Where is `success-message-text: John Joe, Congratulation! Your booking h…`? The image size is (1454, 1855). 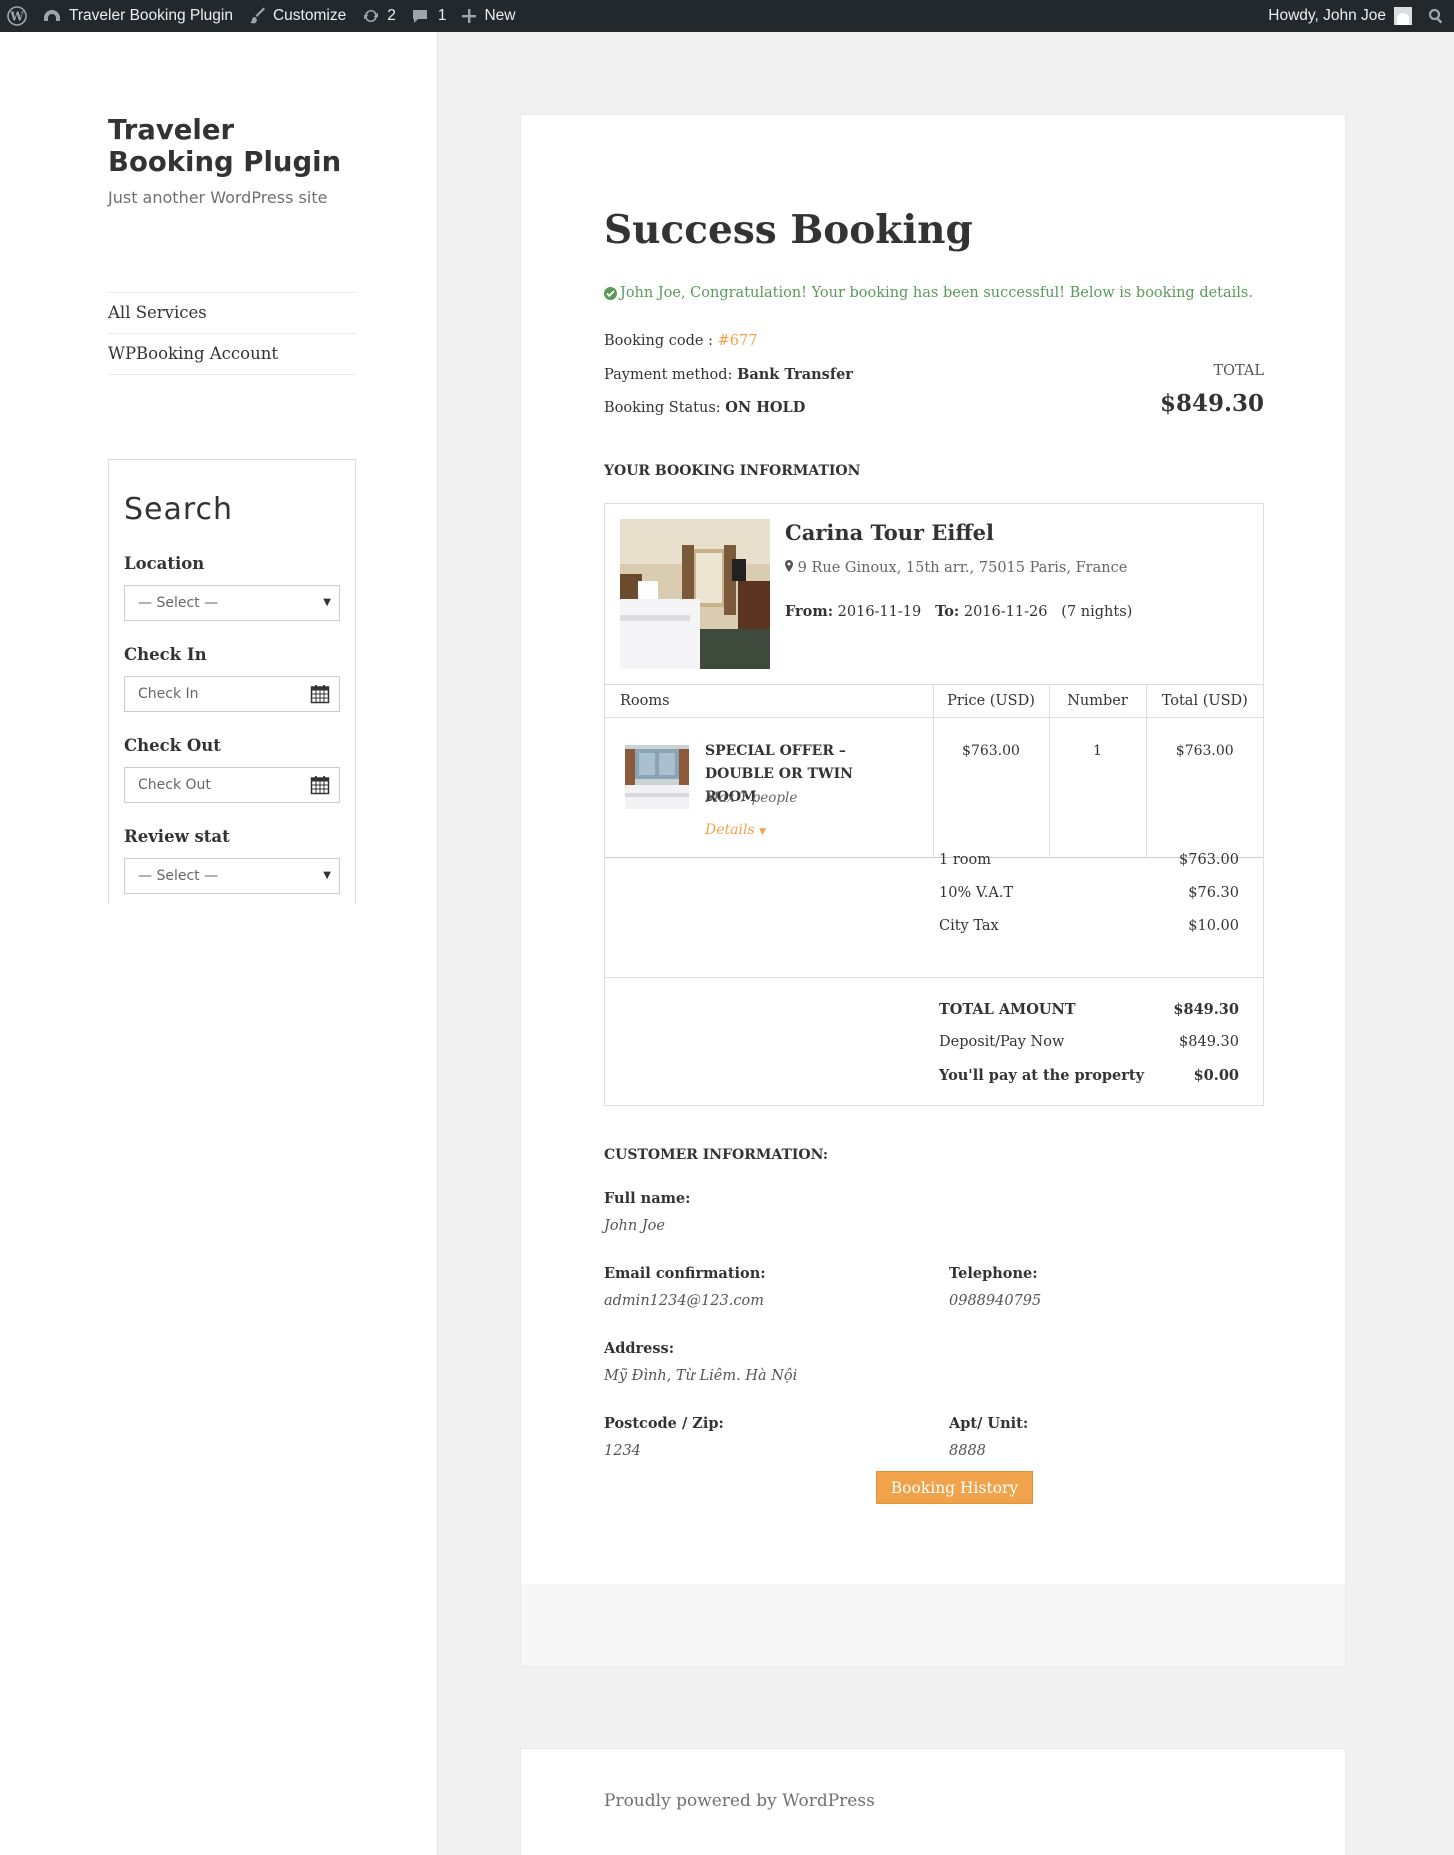
success-message-text: John Joe, Congratulation! Your booking h… is located at coordinates (936, 293).